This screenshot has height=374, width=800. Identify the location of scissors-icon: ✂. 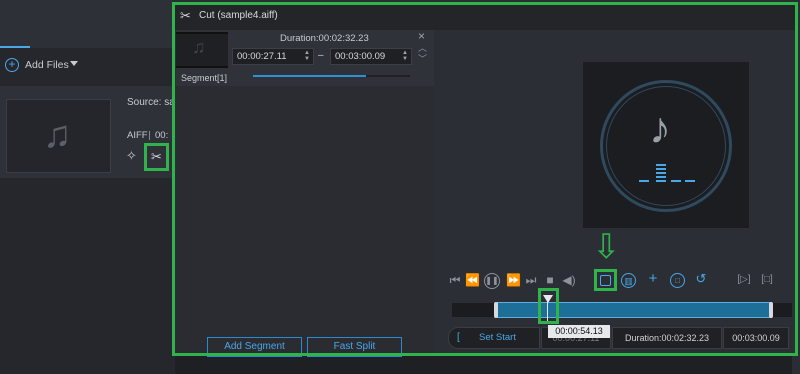
(156, 156).